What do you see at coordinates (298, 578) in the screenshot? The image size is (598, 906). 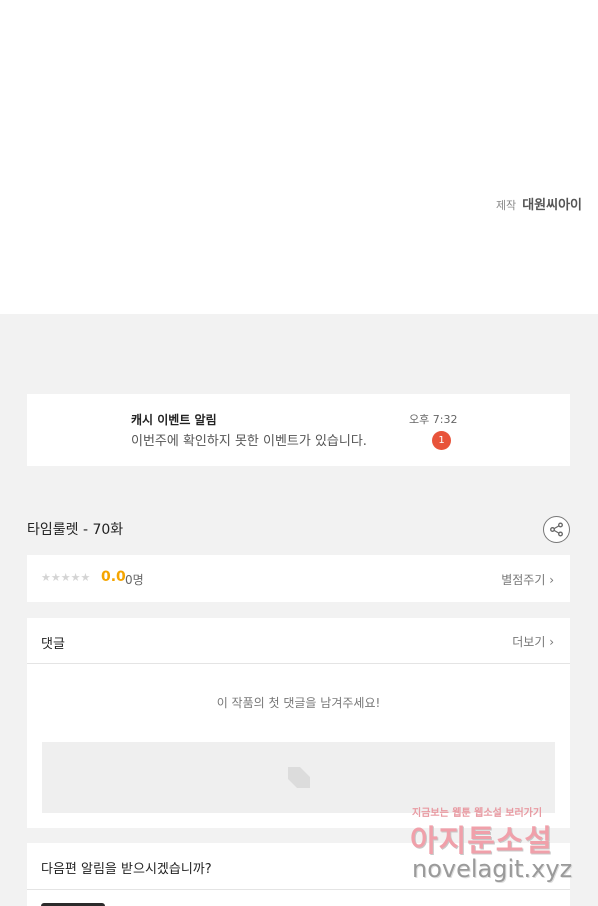 I see `rating-row: ★★★★★ 0.0 0명 별점주기 ›` at bounding box center [298, 578].